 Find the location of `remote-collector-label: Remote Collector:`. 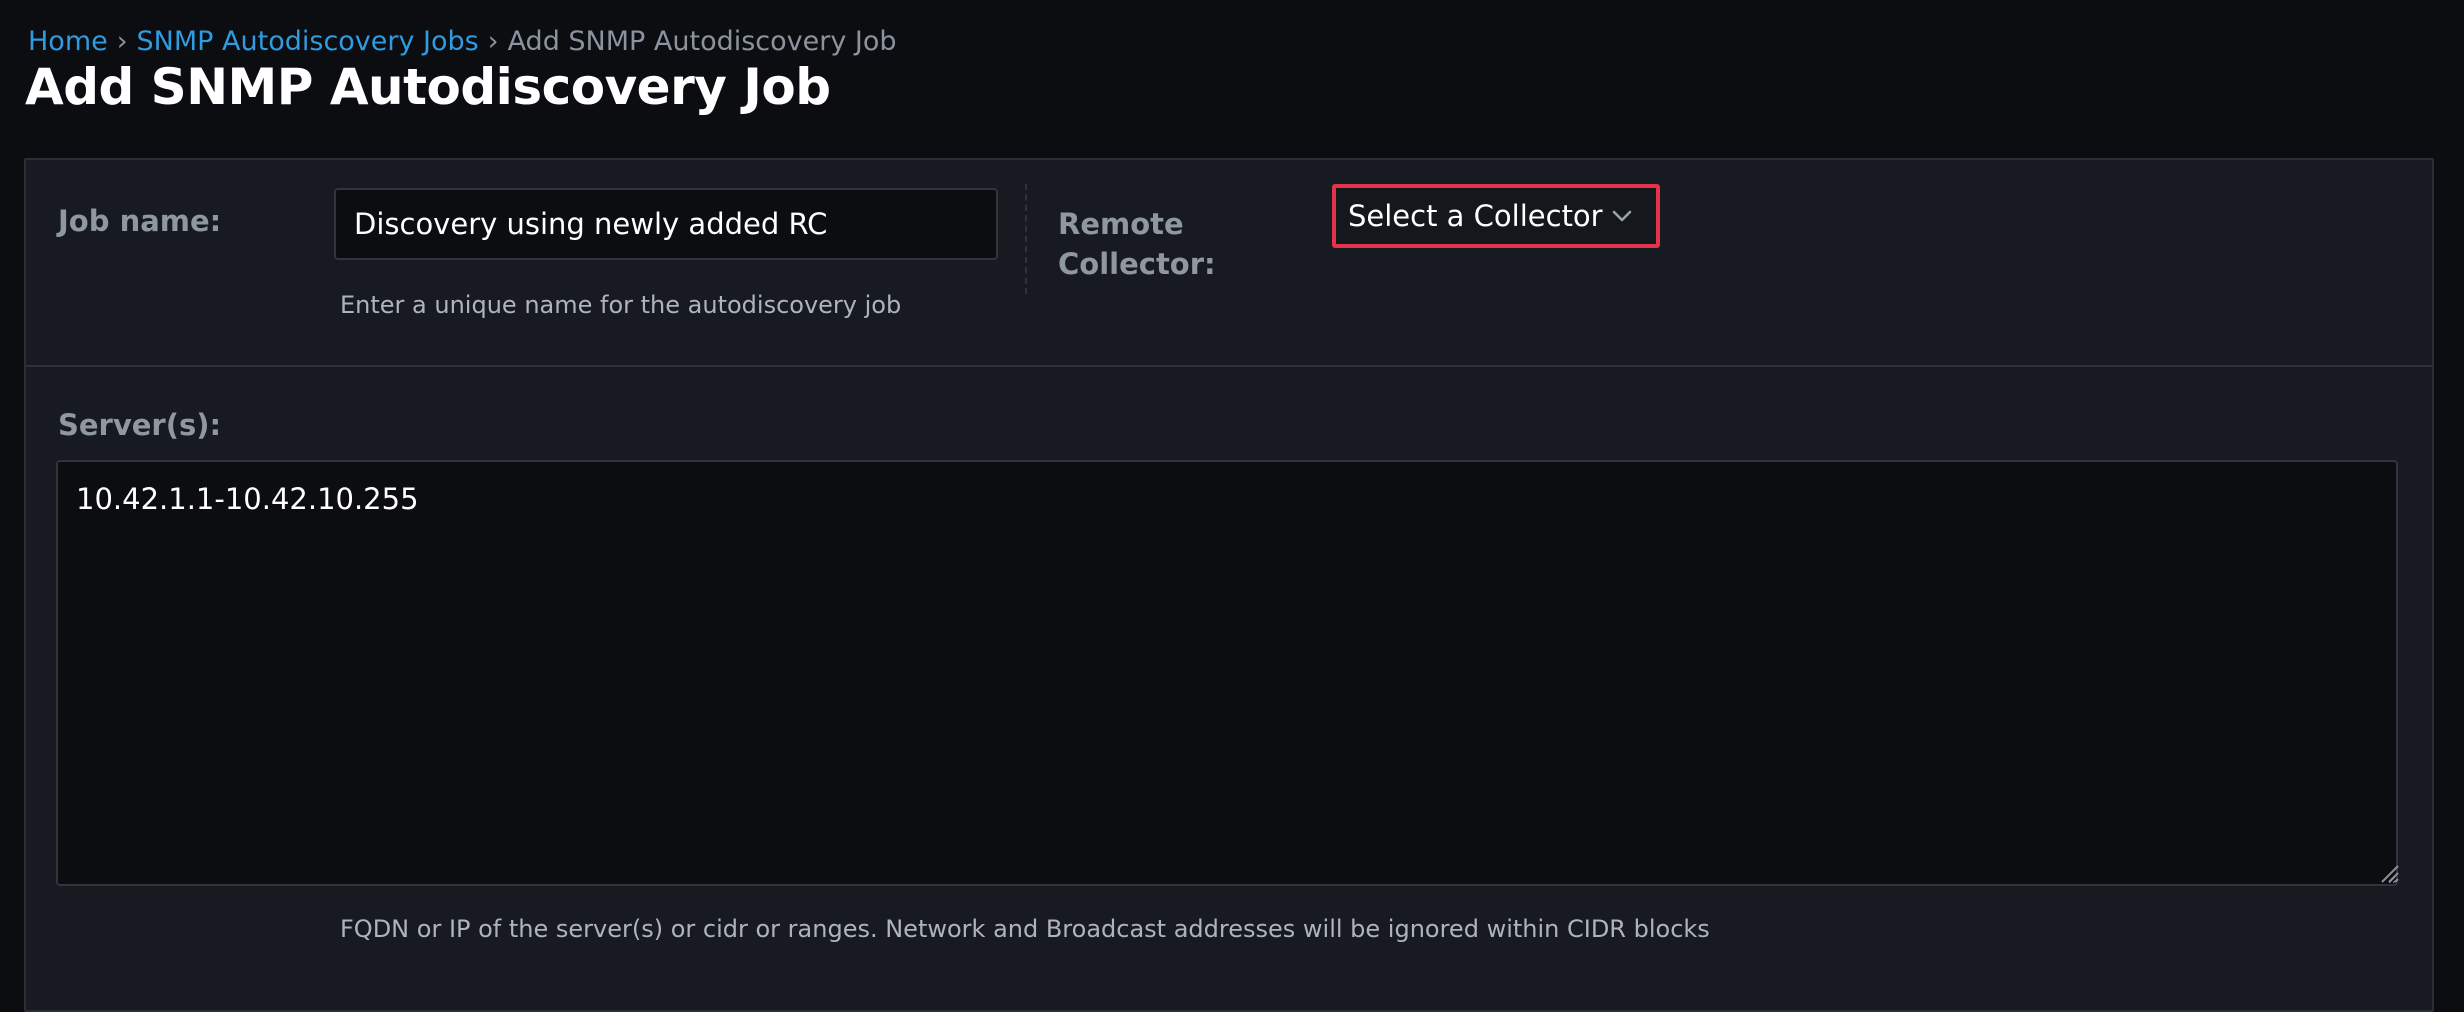

remote-collector-label: Remote Collector: is located at coordinates (1137, 244).